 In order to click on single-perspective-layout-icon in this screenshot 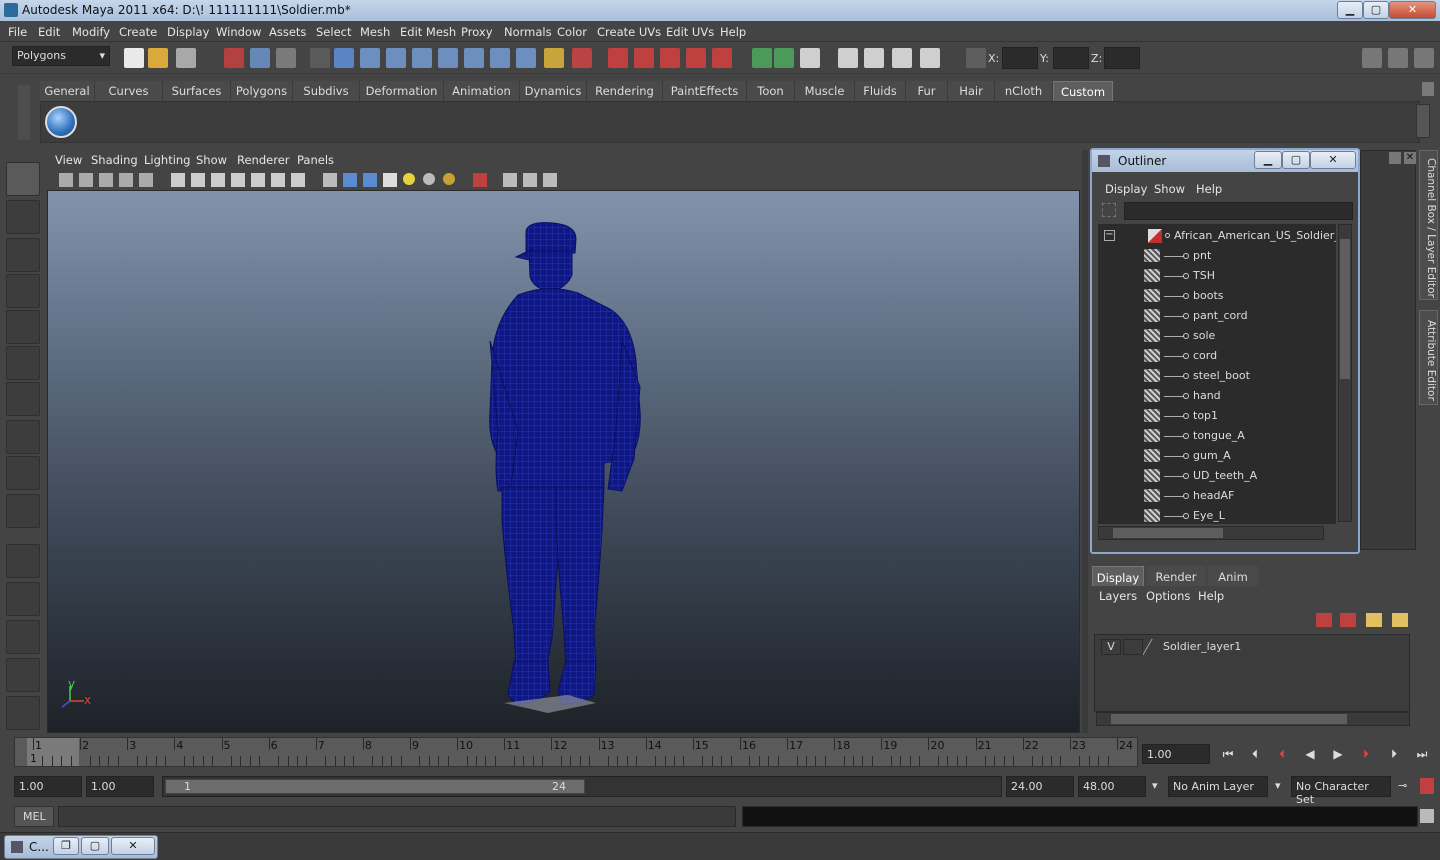, I will do `click(23, 561)`.